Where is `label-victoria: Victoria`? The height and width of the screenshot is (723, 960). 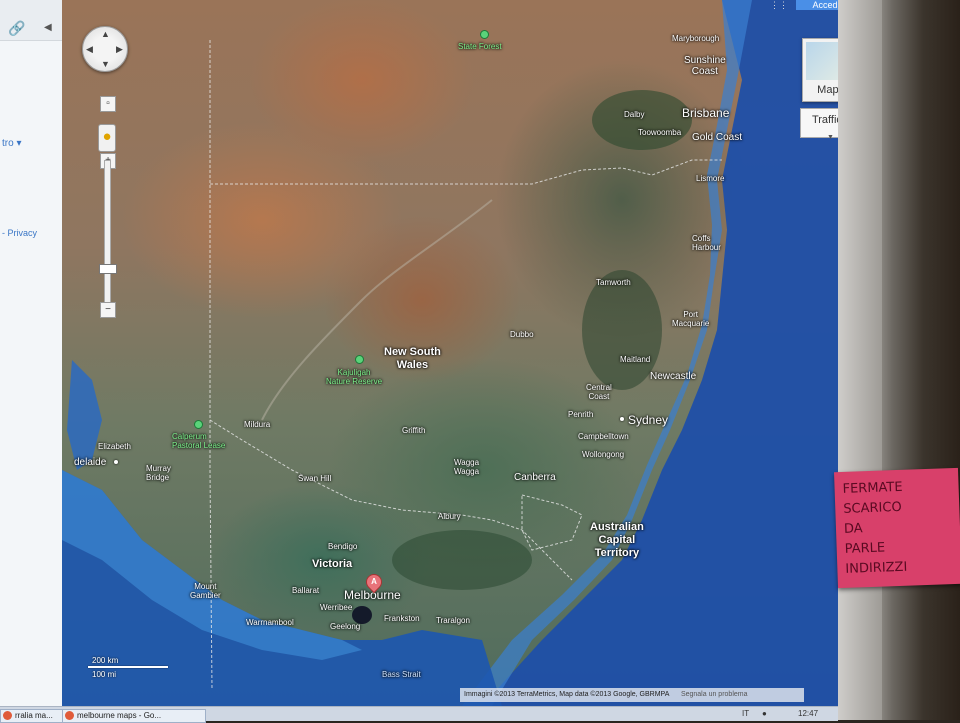
label-victoria: Victoria is located at coordinates (332, 564).